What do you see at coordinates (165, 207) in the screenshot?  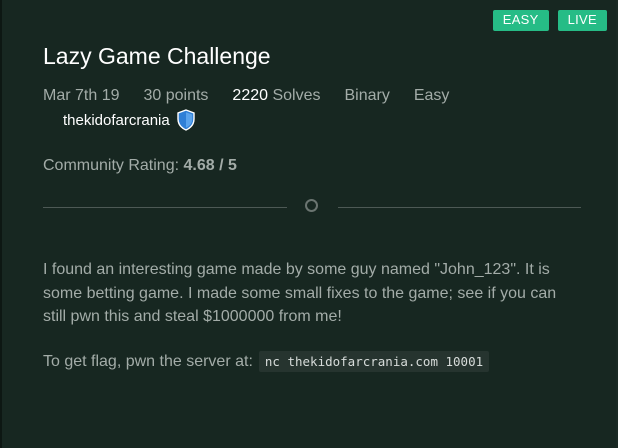 I see `divider-left` at bounding box center [165, 207].